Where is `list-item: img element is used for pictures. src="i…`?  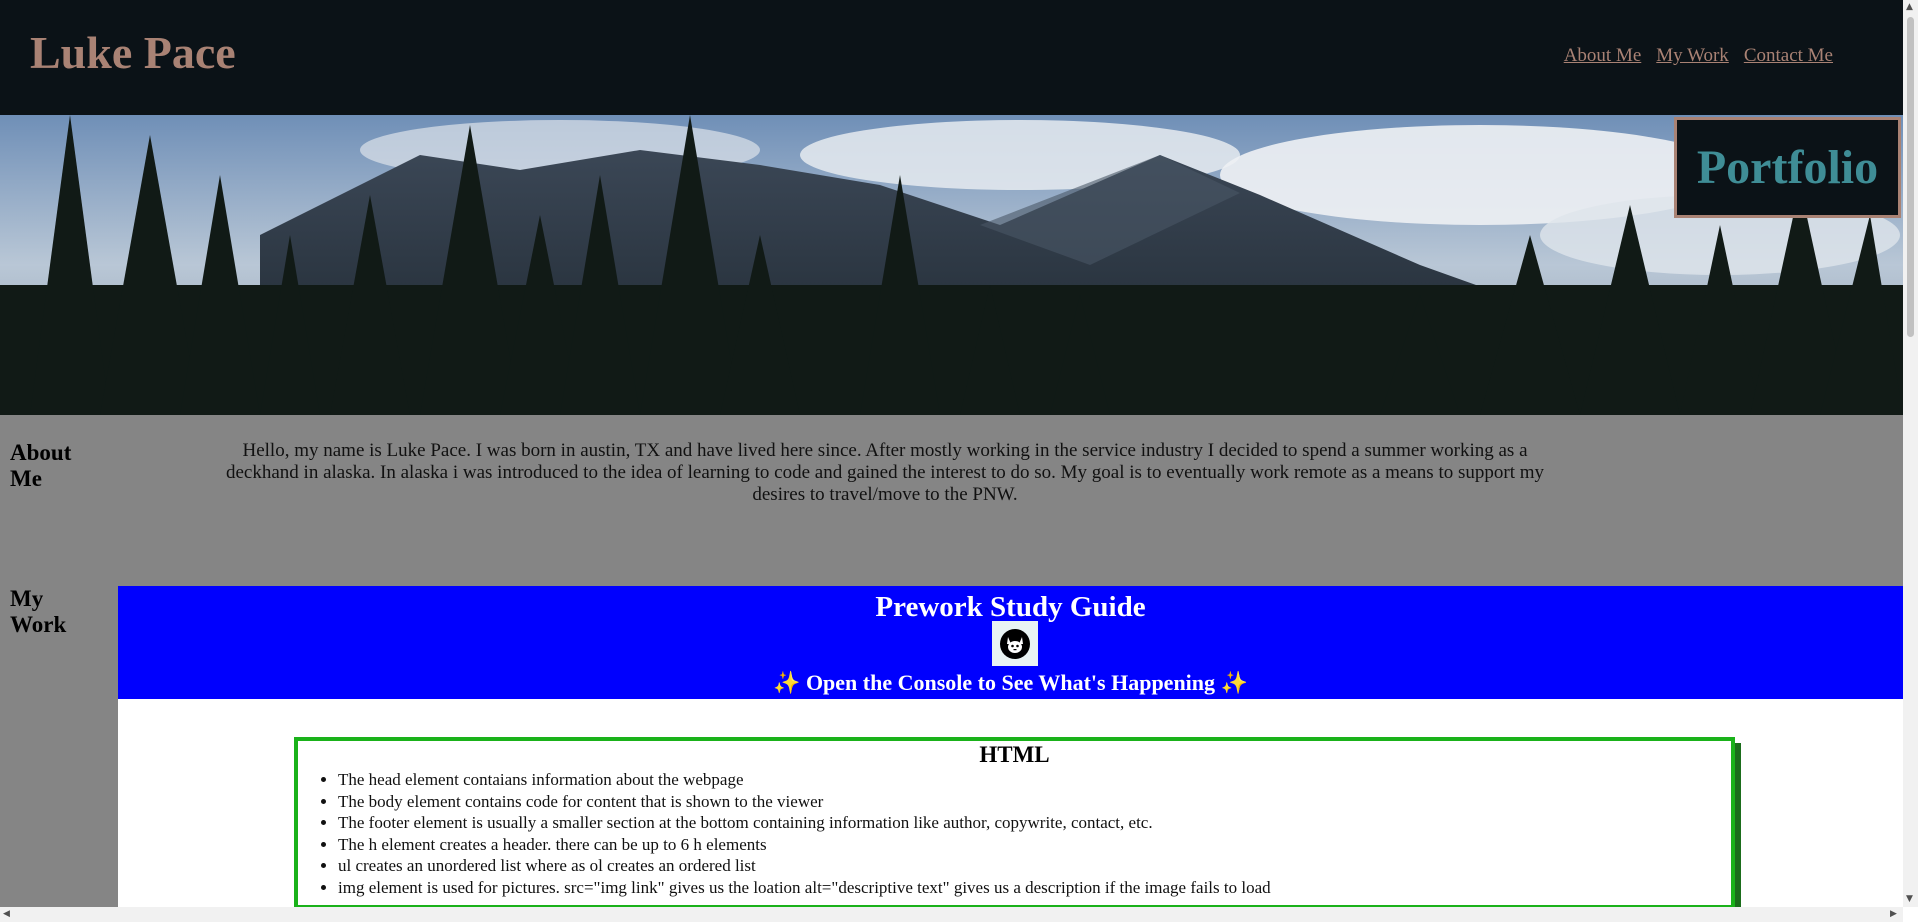
list-item: img element is used for pictures. src="i… is located at coordinates (1034, 888).